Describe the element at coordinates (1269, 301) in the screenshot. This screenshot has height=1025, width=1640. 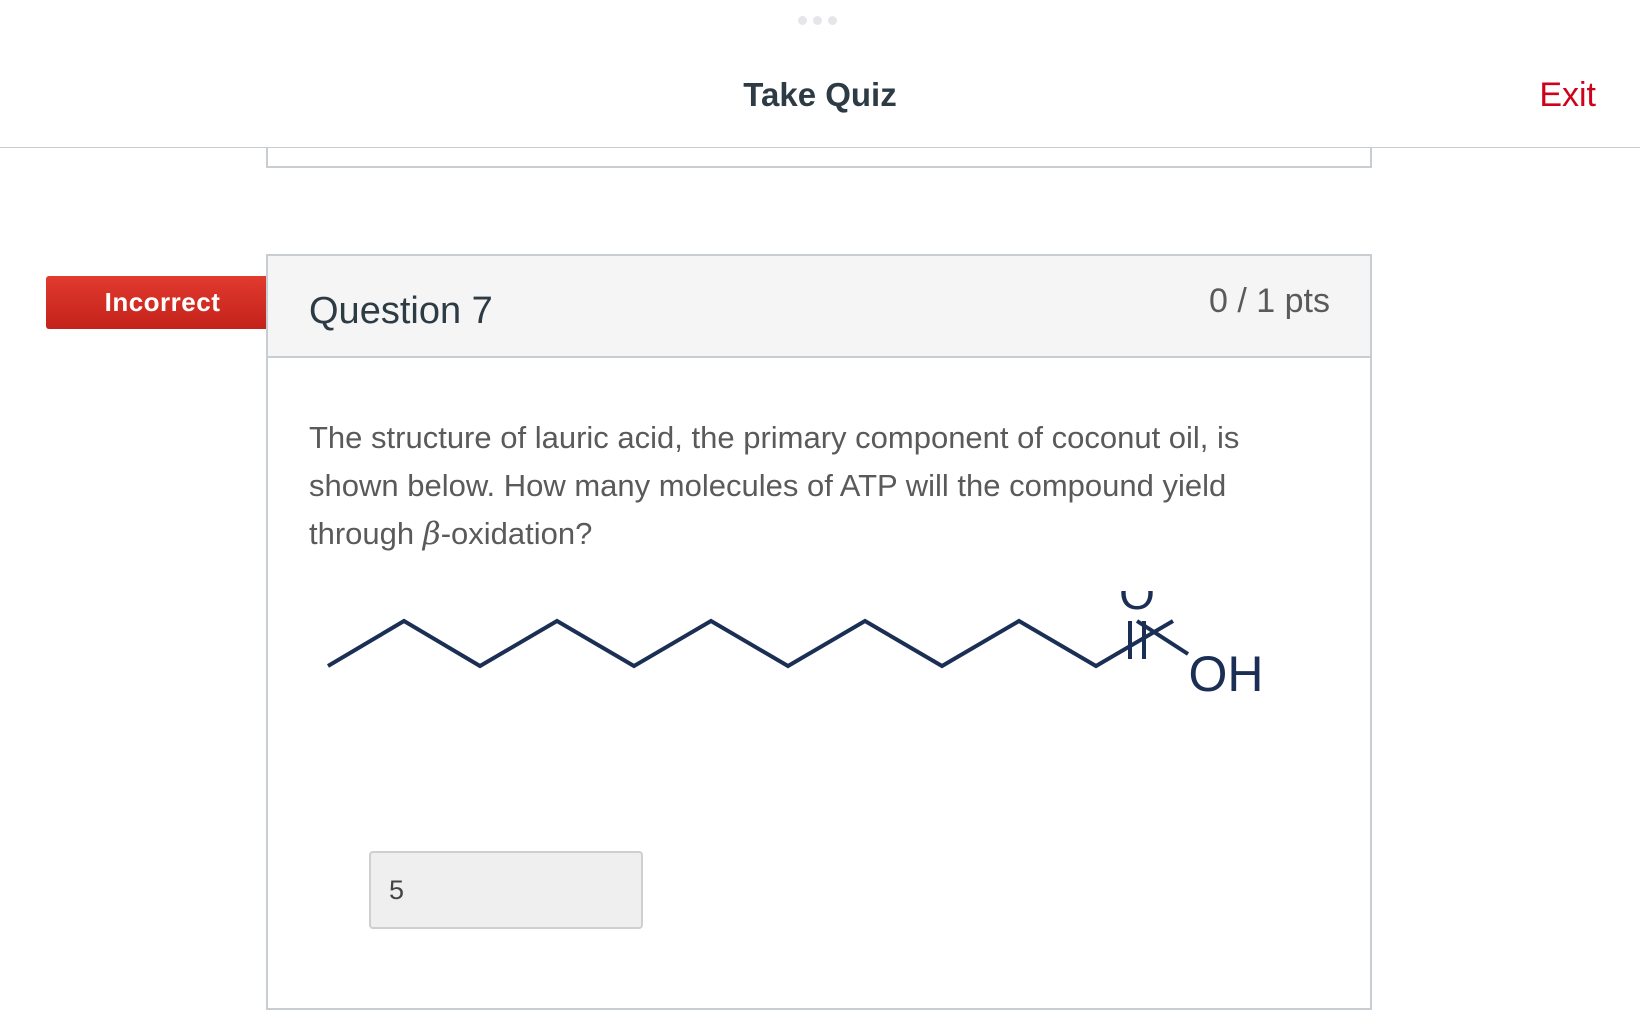
I see `question-points: 0 / 1 pts` at that location.